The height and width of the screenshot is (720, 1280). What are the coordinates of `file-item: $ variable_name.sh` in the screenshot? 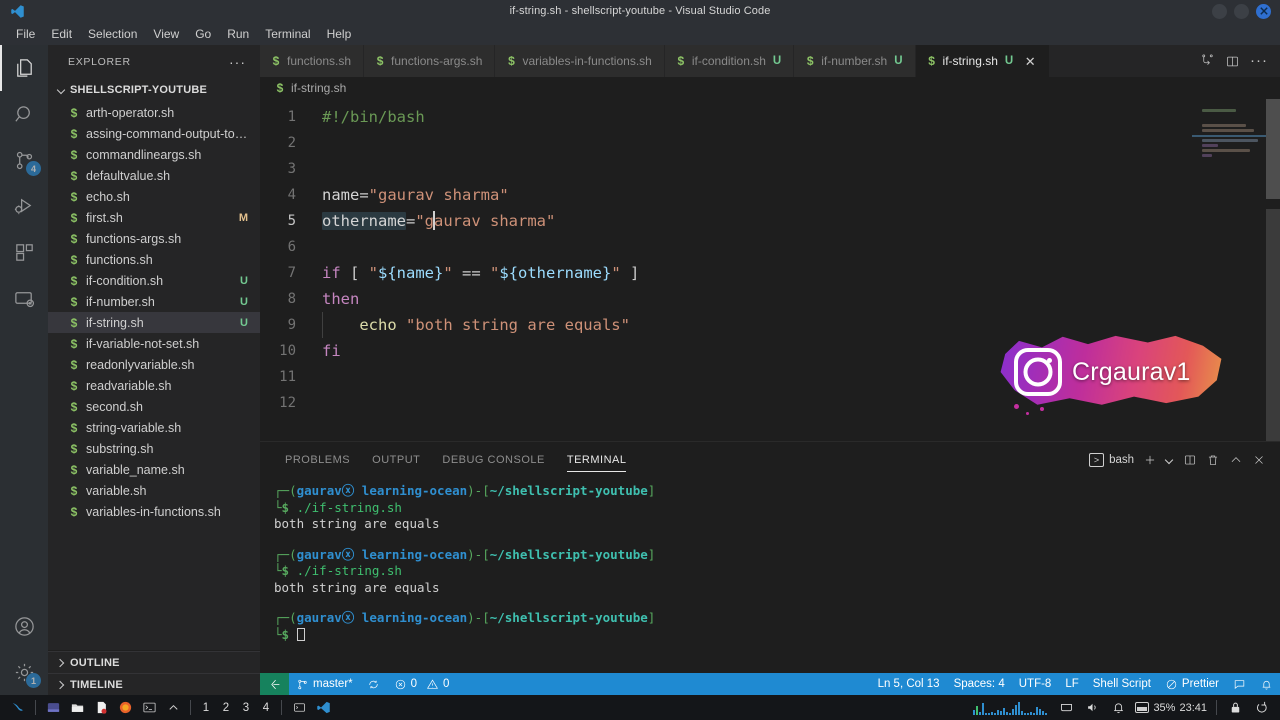 It's located at (154, 469).